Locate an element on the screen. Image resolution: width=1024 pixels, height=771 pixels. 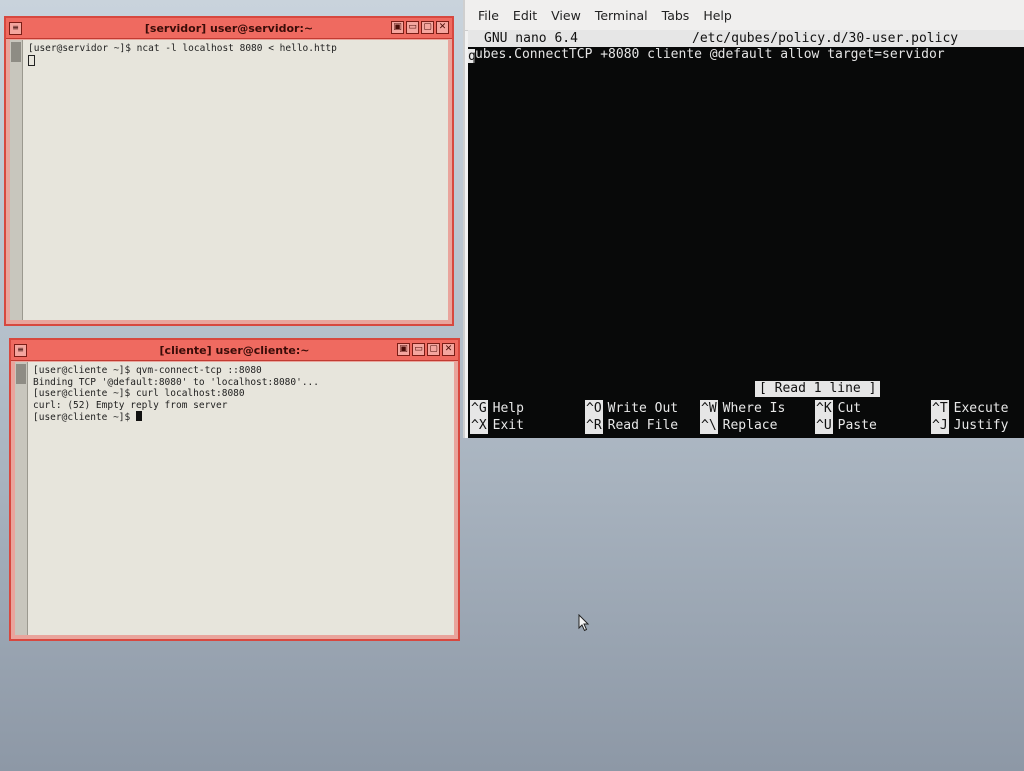
menu-help: Help is located at coordinates (717, 15).